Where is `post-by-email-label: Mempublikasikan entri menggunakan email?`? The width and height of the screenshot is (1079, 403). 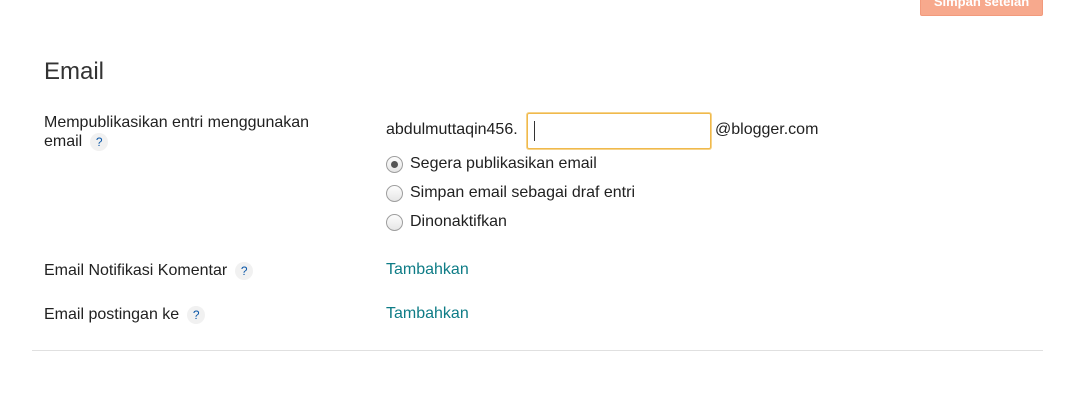 post-by-email-label: Mempublikasikan entri menggunakan email? is located at coordinates (176, 132).